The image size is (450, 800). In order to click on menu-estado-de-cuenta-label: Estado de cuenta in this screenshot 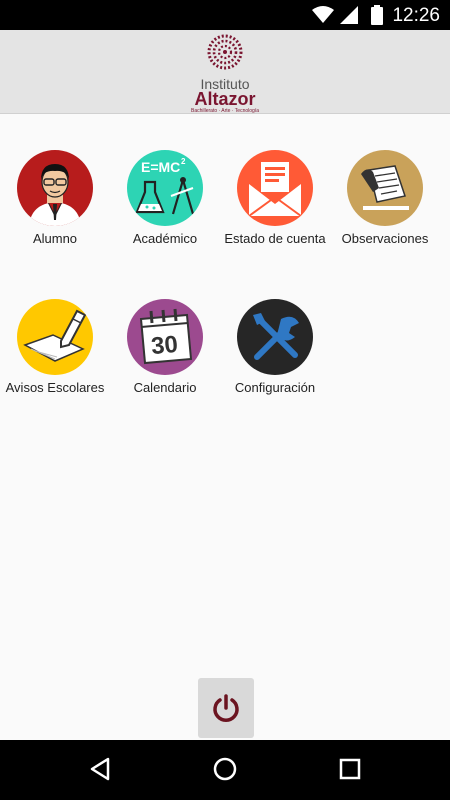, I will do `click(275, 238)`.